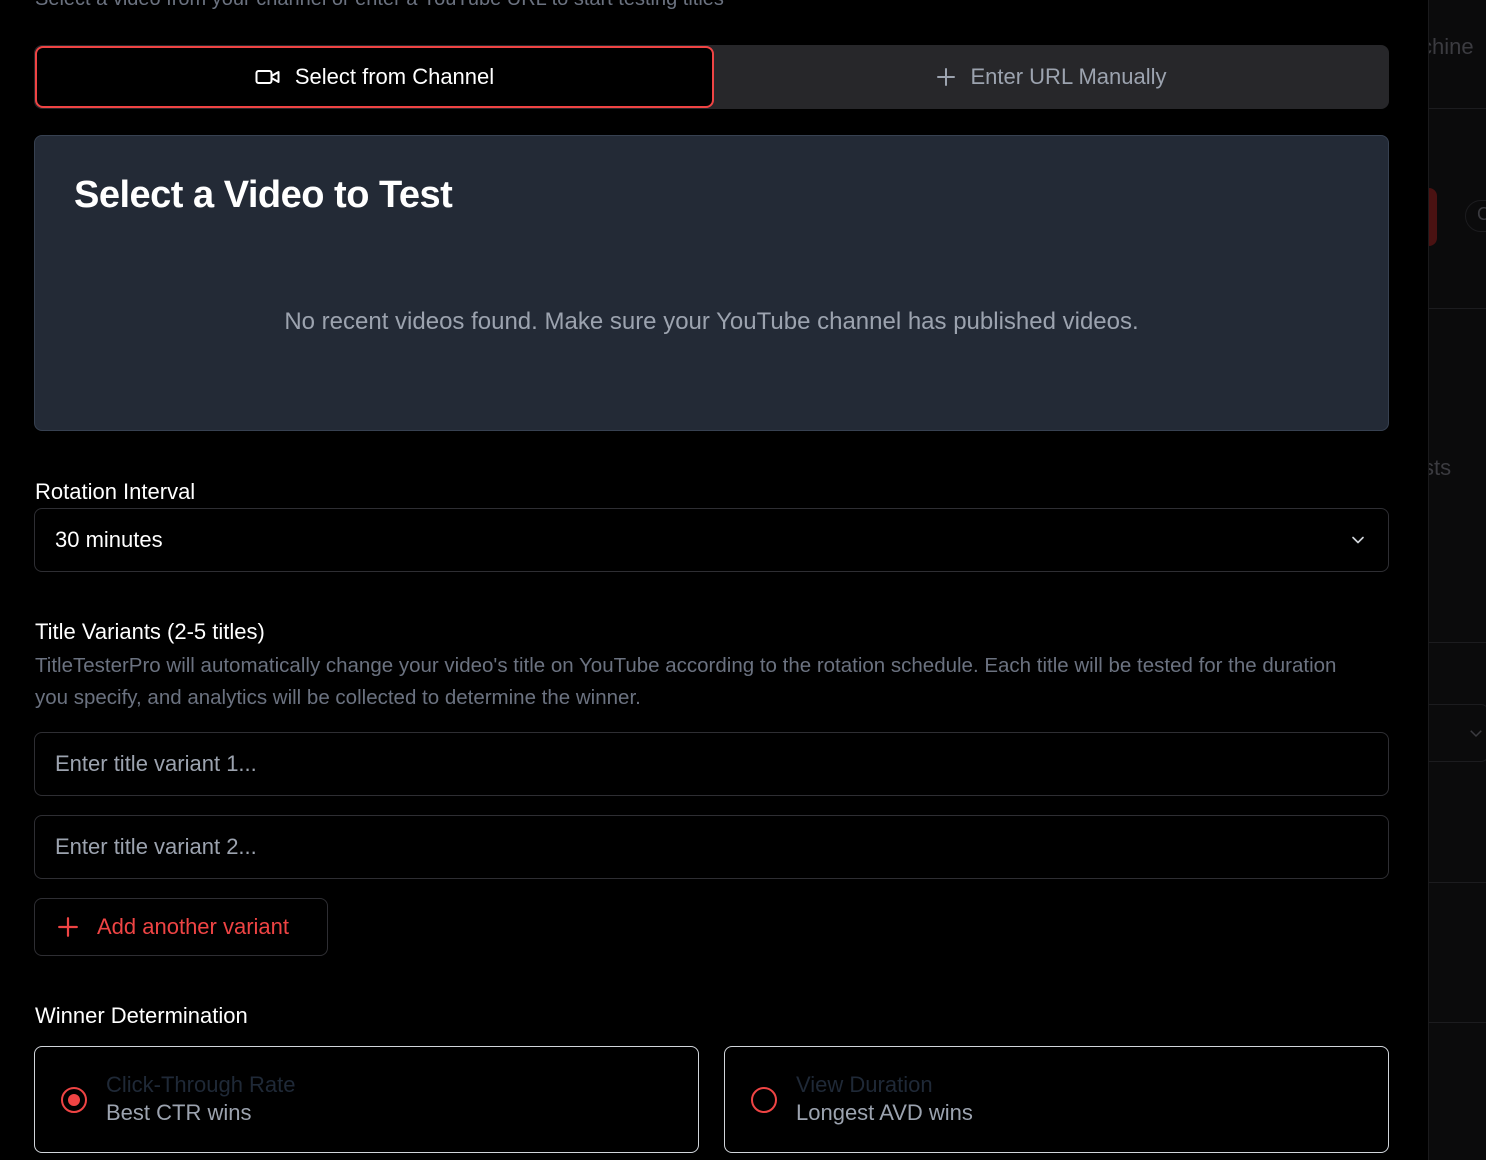 This screenshot has width=1486, height=1160. What do you see at coordinates (711, 540) in the screenshot?
I see `rotation-interval-select: 30 minutes` at bounding box center [711, 540].